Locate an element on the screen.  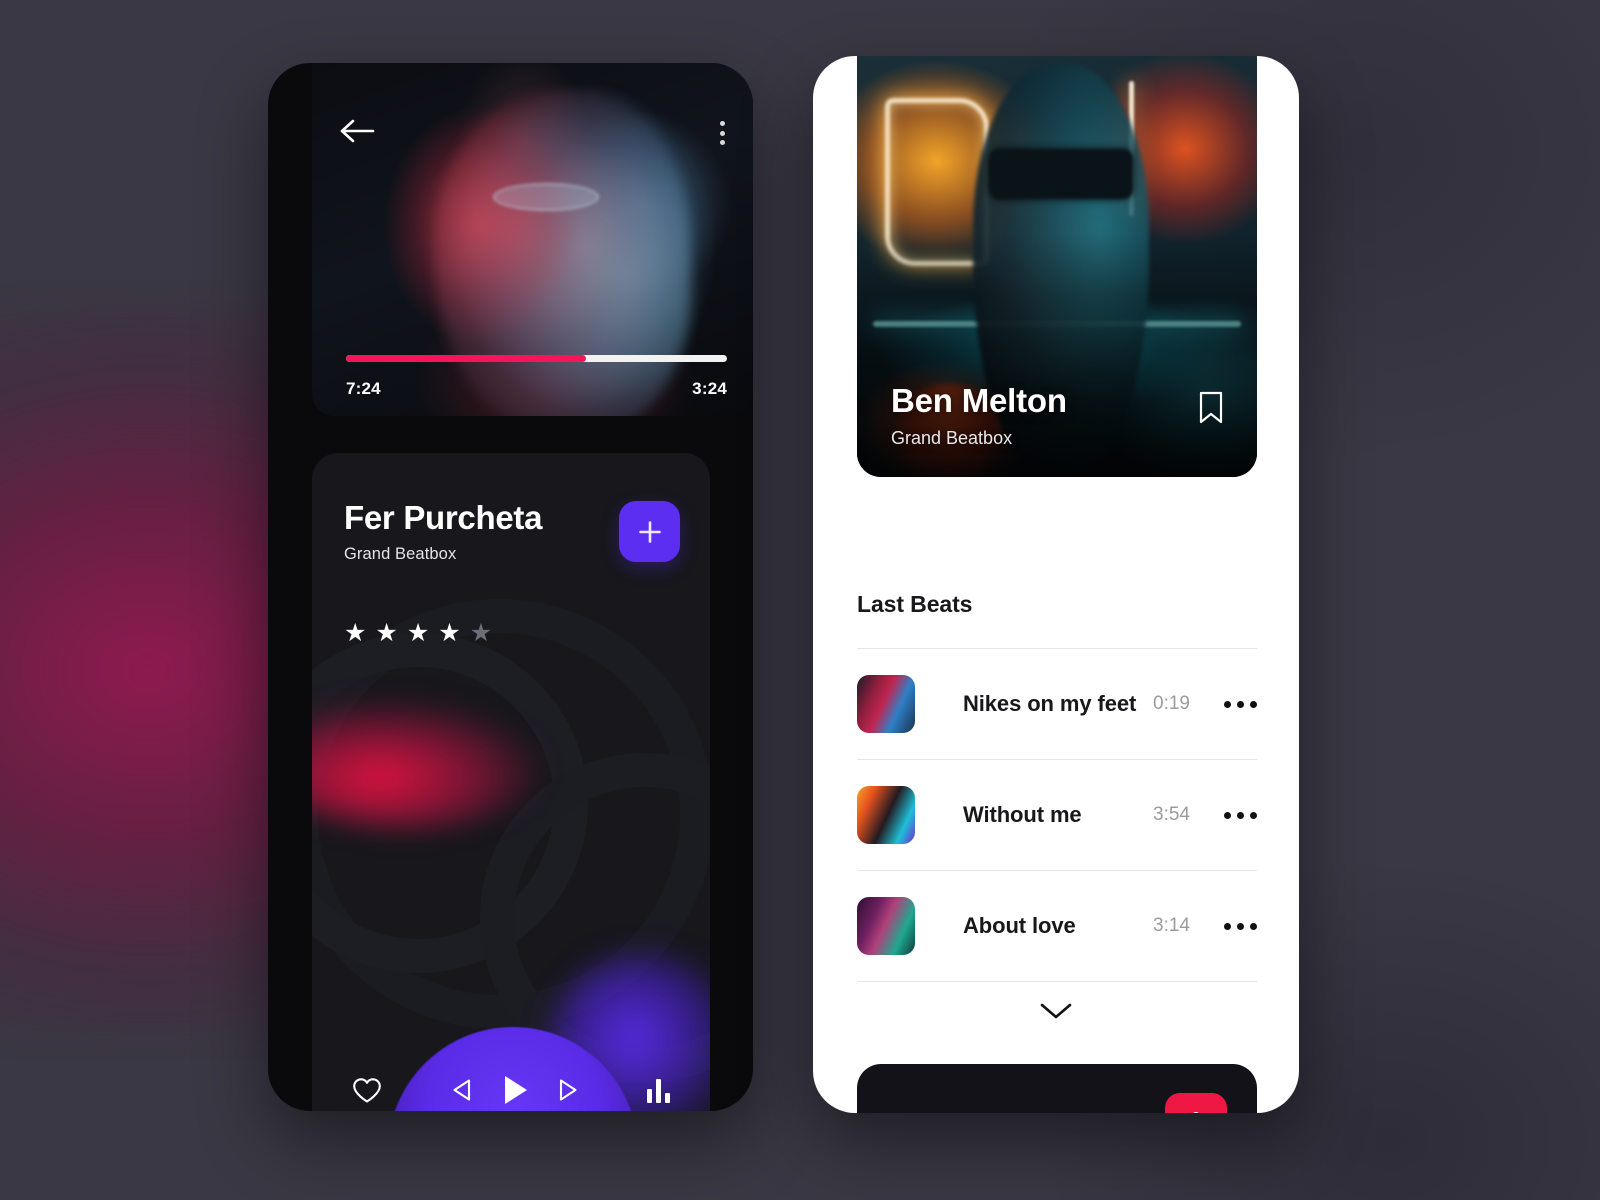
track-info-card: Fer Purcheta Grand Beatbox ★ ★ ★ ★ ★ is located at coordinates (511, 782).